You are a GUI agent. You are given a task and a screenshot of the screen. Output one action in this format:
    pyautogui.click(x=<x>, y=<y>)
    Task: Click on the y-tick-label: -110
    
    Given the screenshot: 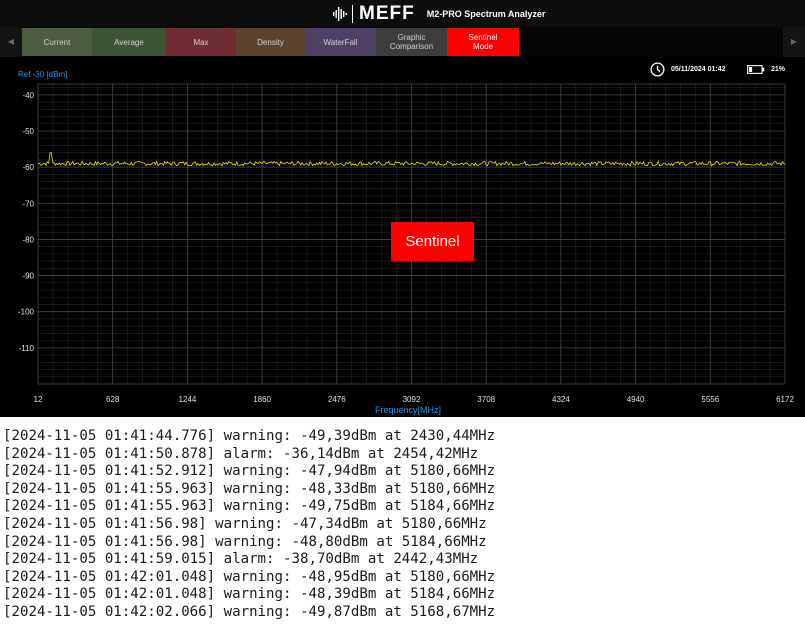 What is the action you would take?
    pyautogui.click(x=27, y=348)
    